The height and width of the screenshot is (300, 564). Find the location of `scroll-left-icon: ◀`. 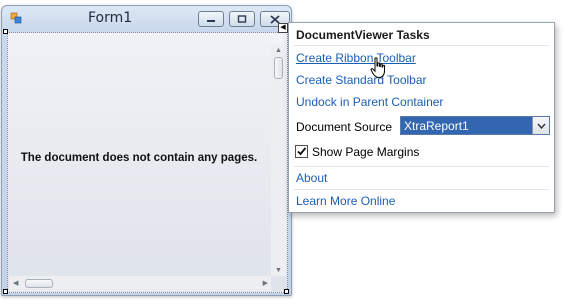

scroll-left-icon: ◀ is located at coordinates (15, 283).